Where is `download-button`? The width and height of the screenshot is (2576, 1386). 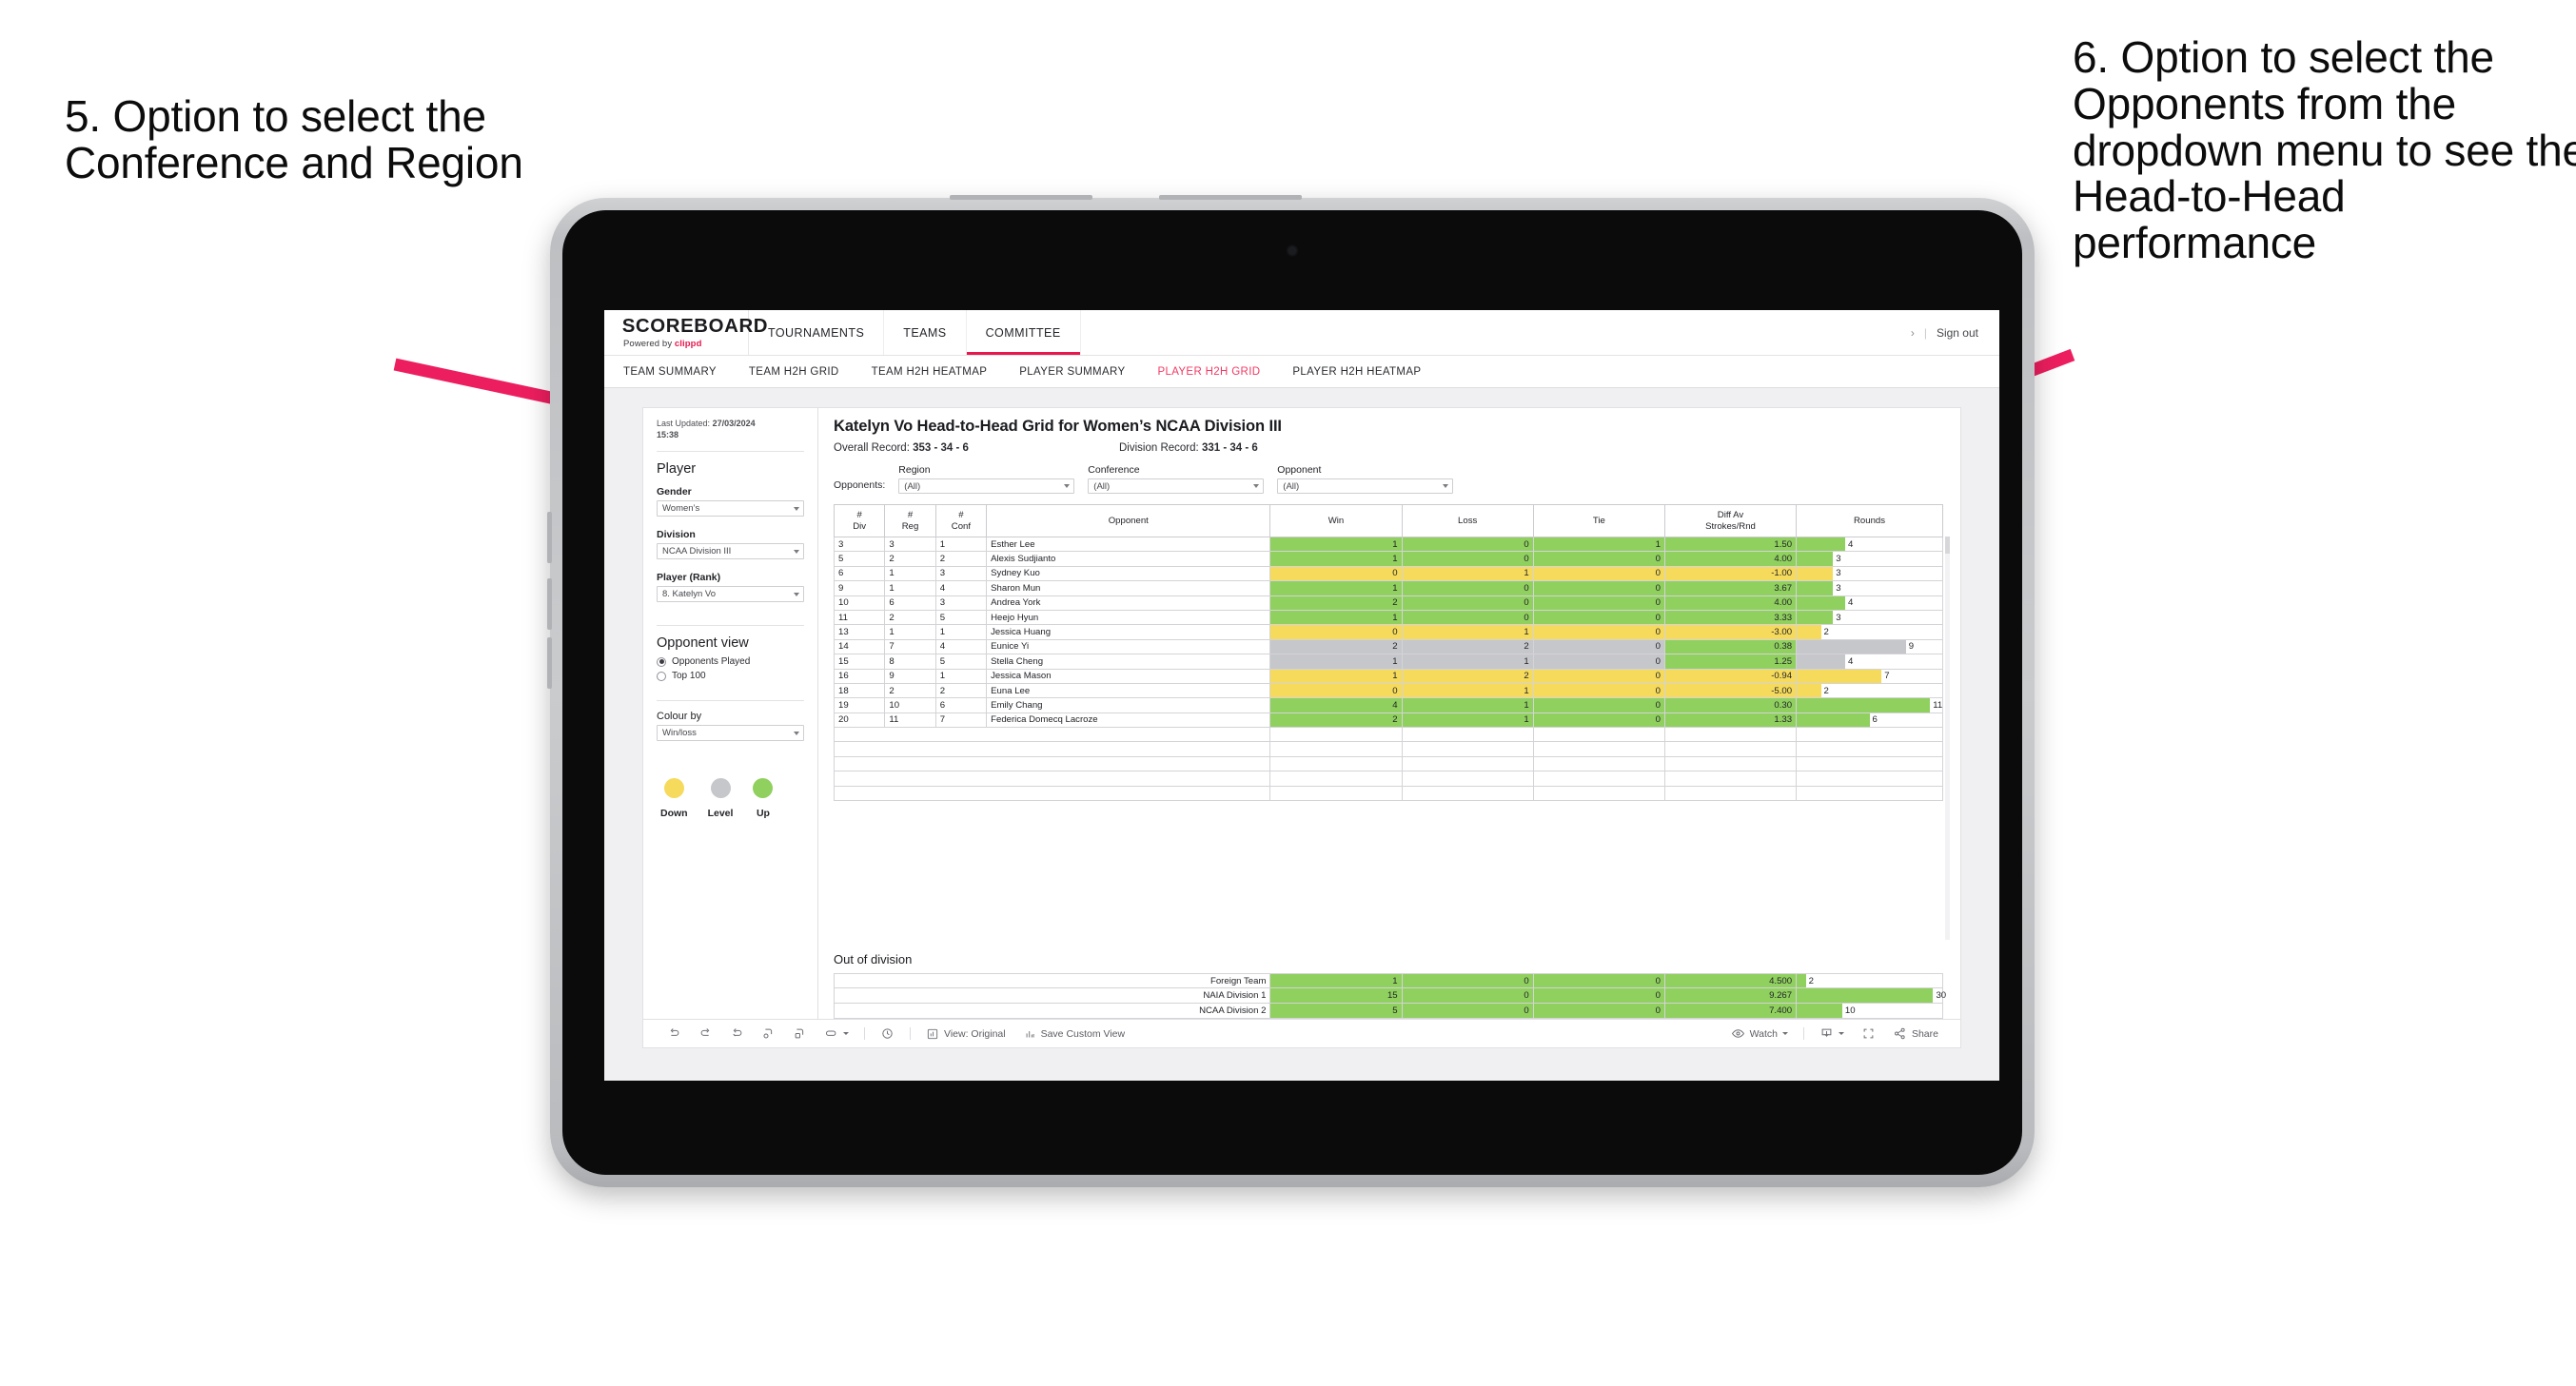
download-button is located at coordinates (1832, 1033).